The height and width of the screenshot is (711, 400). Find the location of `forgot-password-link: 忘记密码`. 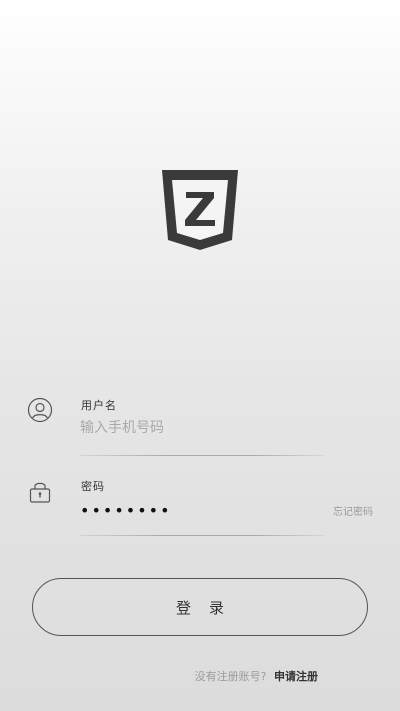

forgot-password-link: 忘记密码 is located at coordinates (353, 510).